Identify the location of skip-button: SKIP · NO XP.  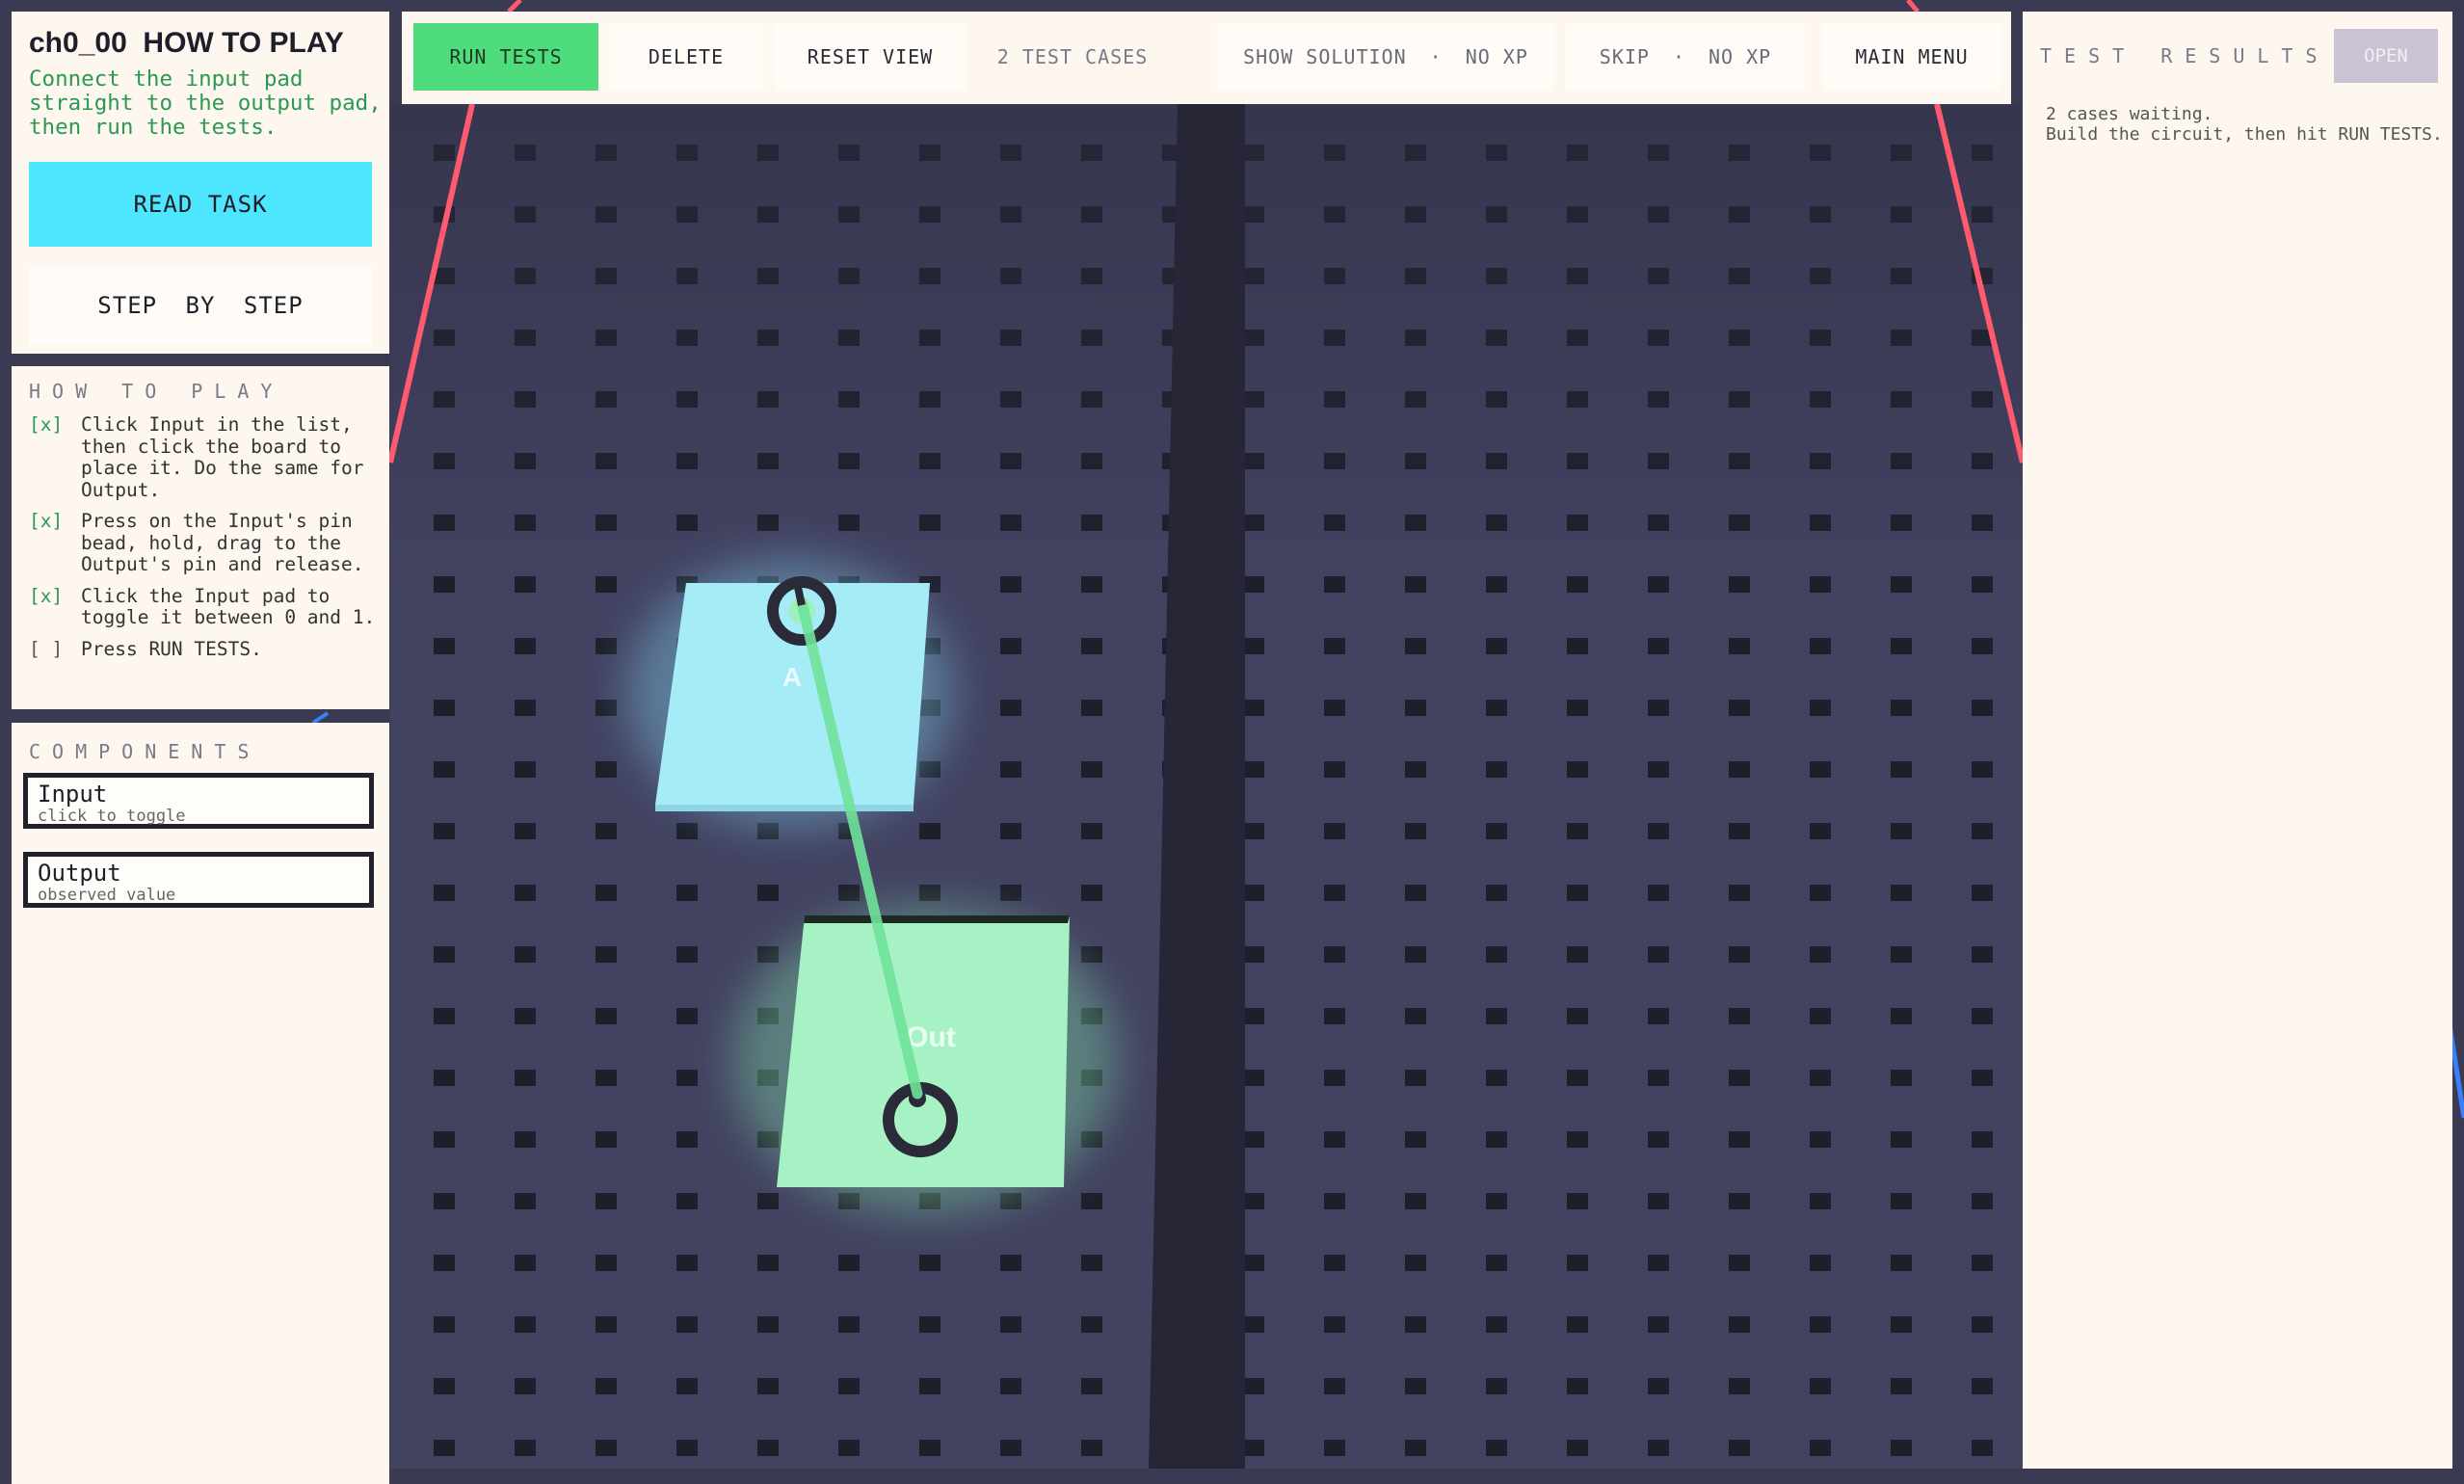
(1685, 57).